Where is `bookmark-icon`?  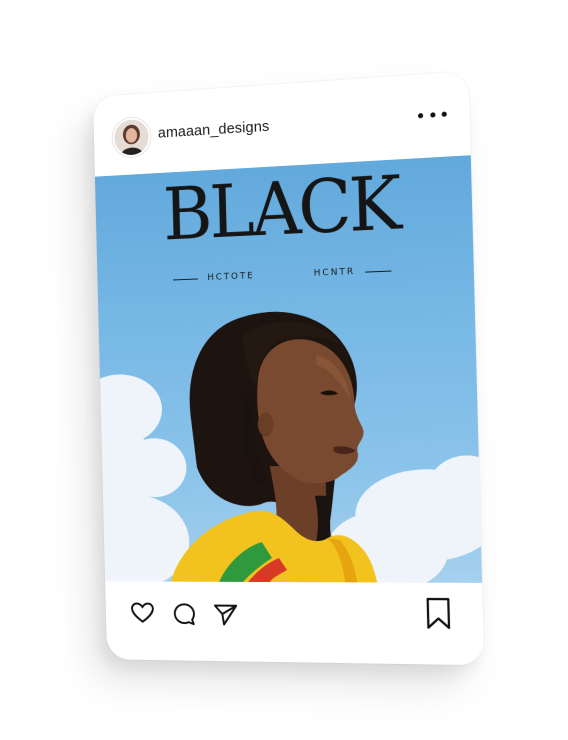
bookmark-icon is located at coordinates (439, 616).